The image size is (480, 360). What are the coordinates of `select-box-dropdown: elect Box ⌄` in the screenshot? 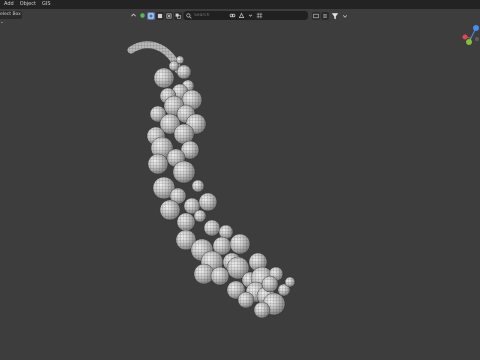 It's located at (11, 18).